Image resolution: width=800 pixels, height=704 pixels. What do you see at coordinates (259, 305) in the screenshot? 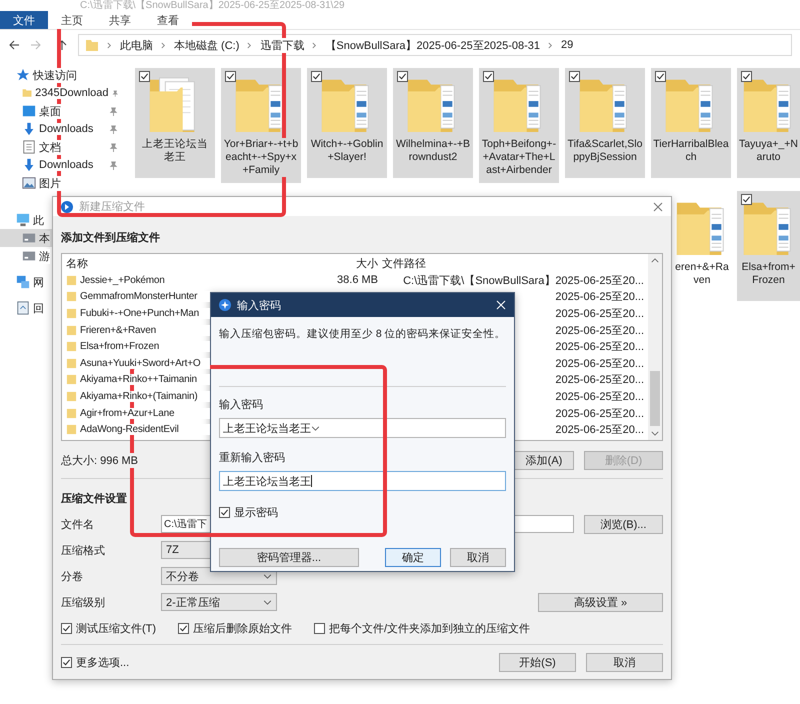
I see `dialog-title: 输入密码` at bounding box center [259, 305].